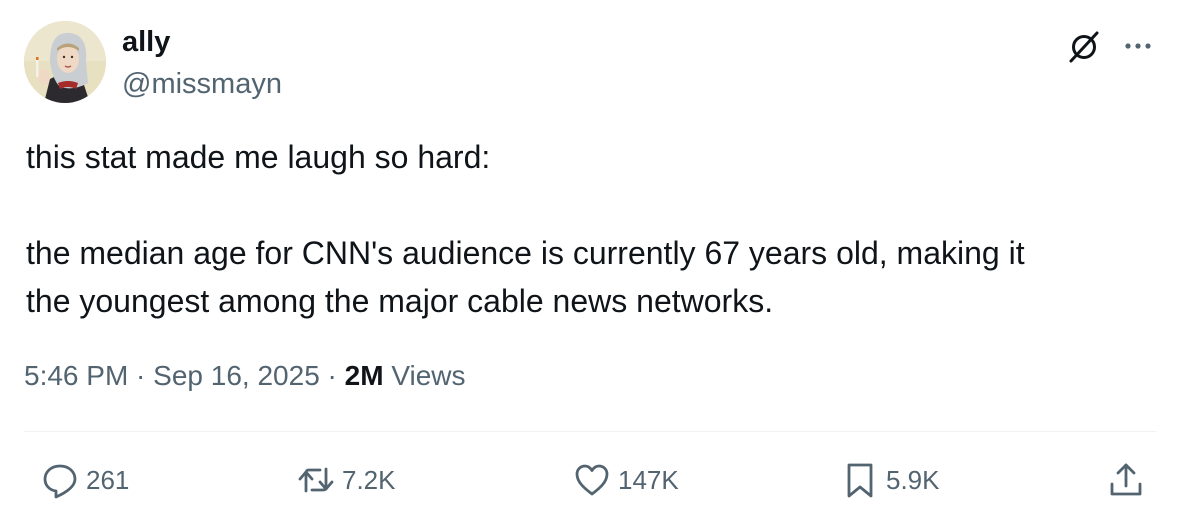  What do you see at coordinates (592, 480) in the screenshot?
I see `like-icon` at bounding box center [592, 480].